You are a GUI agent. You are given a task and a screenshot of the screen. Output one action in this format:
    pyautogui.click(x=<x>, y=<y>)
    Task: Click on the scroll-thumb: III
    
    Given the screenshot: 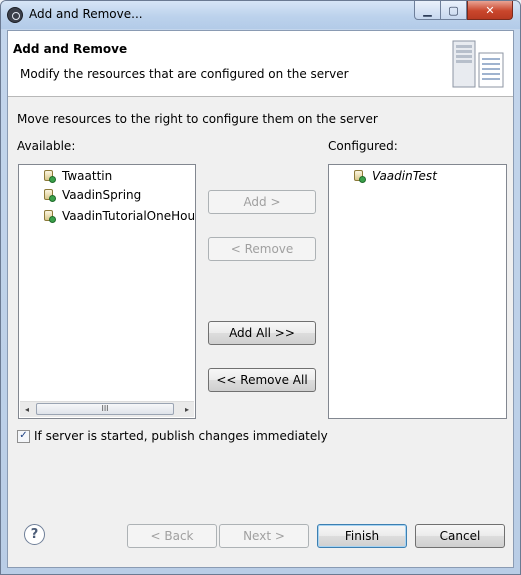 What is the action you would take?
    pyautogui.click(x=105, y=409)
    